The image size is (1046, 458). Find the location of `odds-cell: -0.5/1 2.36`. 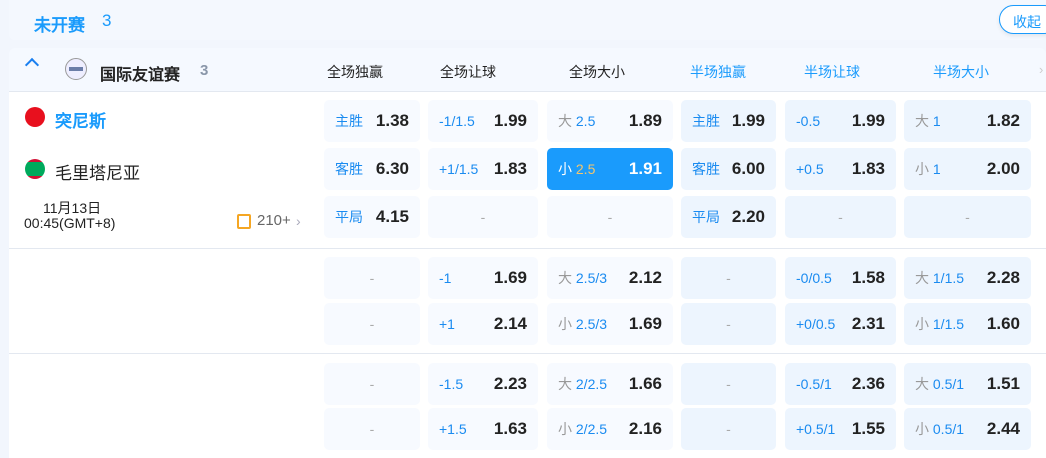

odds-cell: -0.5/1 2.36 is located at coordinates (840, 384).